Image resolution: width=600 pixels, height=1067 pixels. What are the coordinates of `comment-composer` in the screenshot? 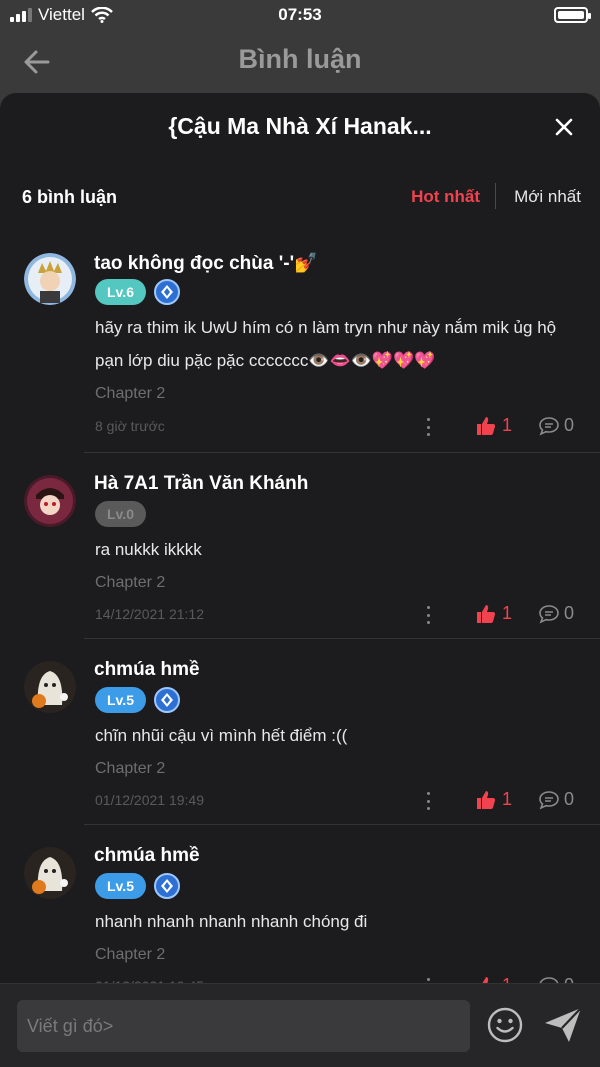 It's located at (300, 1025).